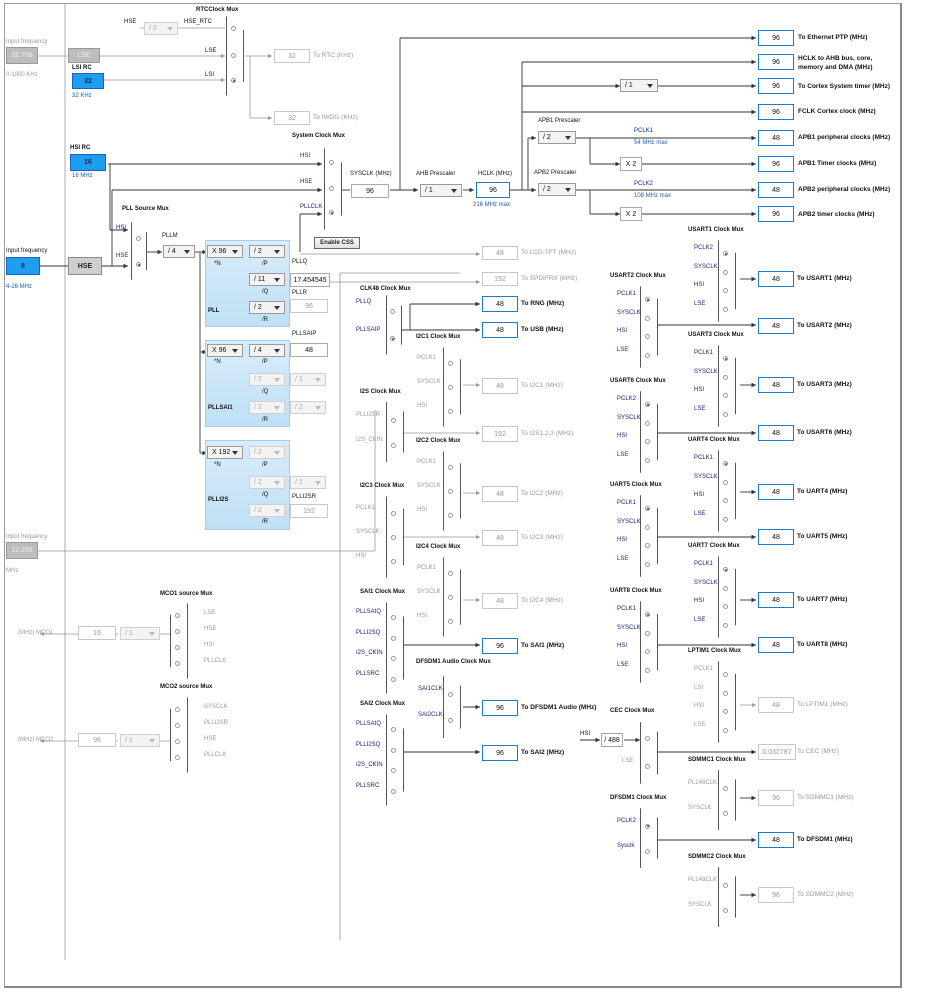 The image size is (927, 999). I want to click on rtc-radio-lse, so click(233, 55).